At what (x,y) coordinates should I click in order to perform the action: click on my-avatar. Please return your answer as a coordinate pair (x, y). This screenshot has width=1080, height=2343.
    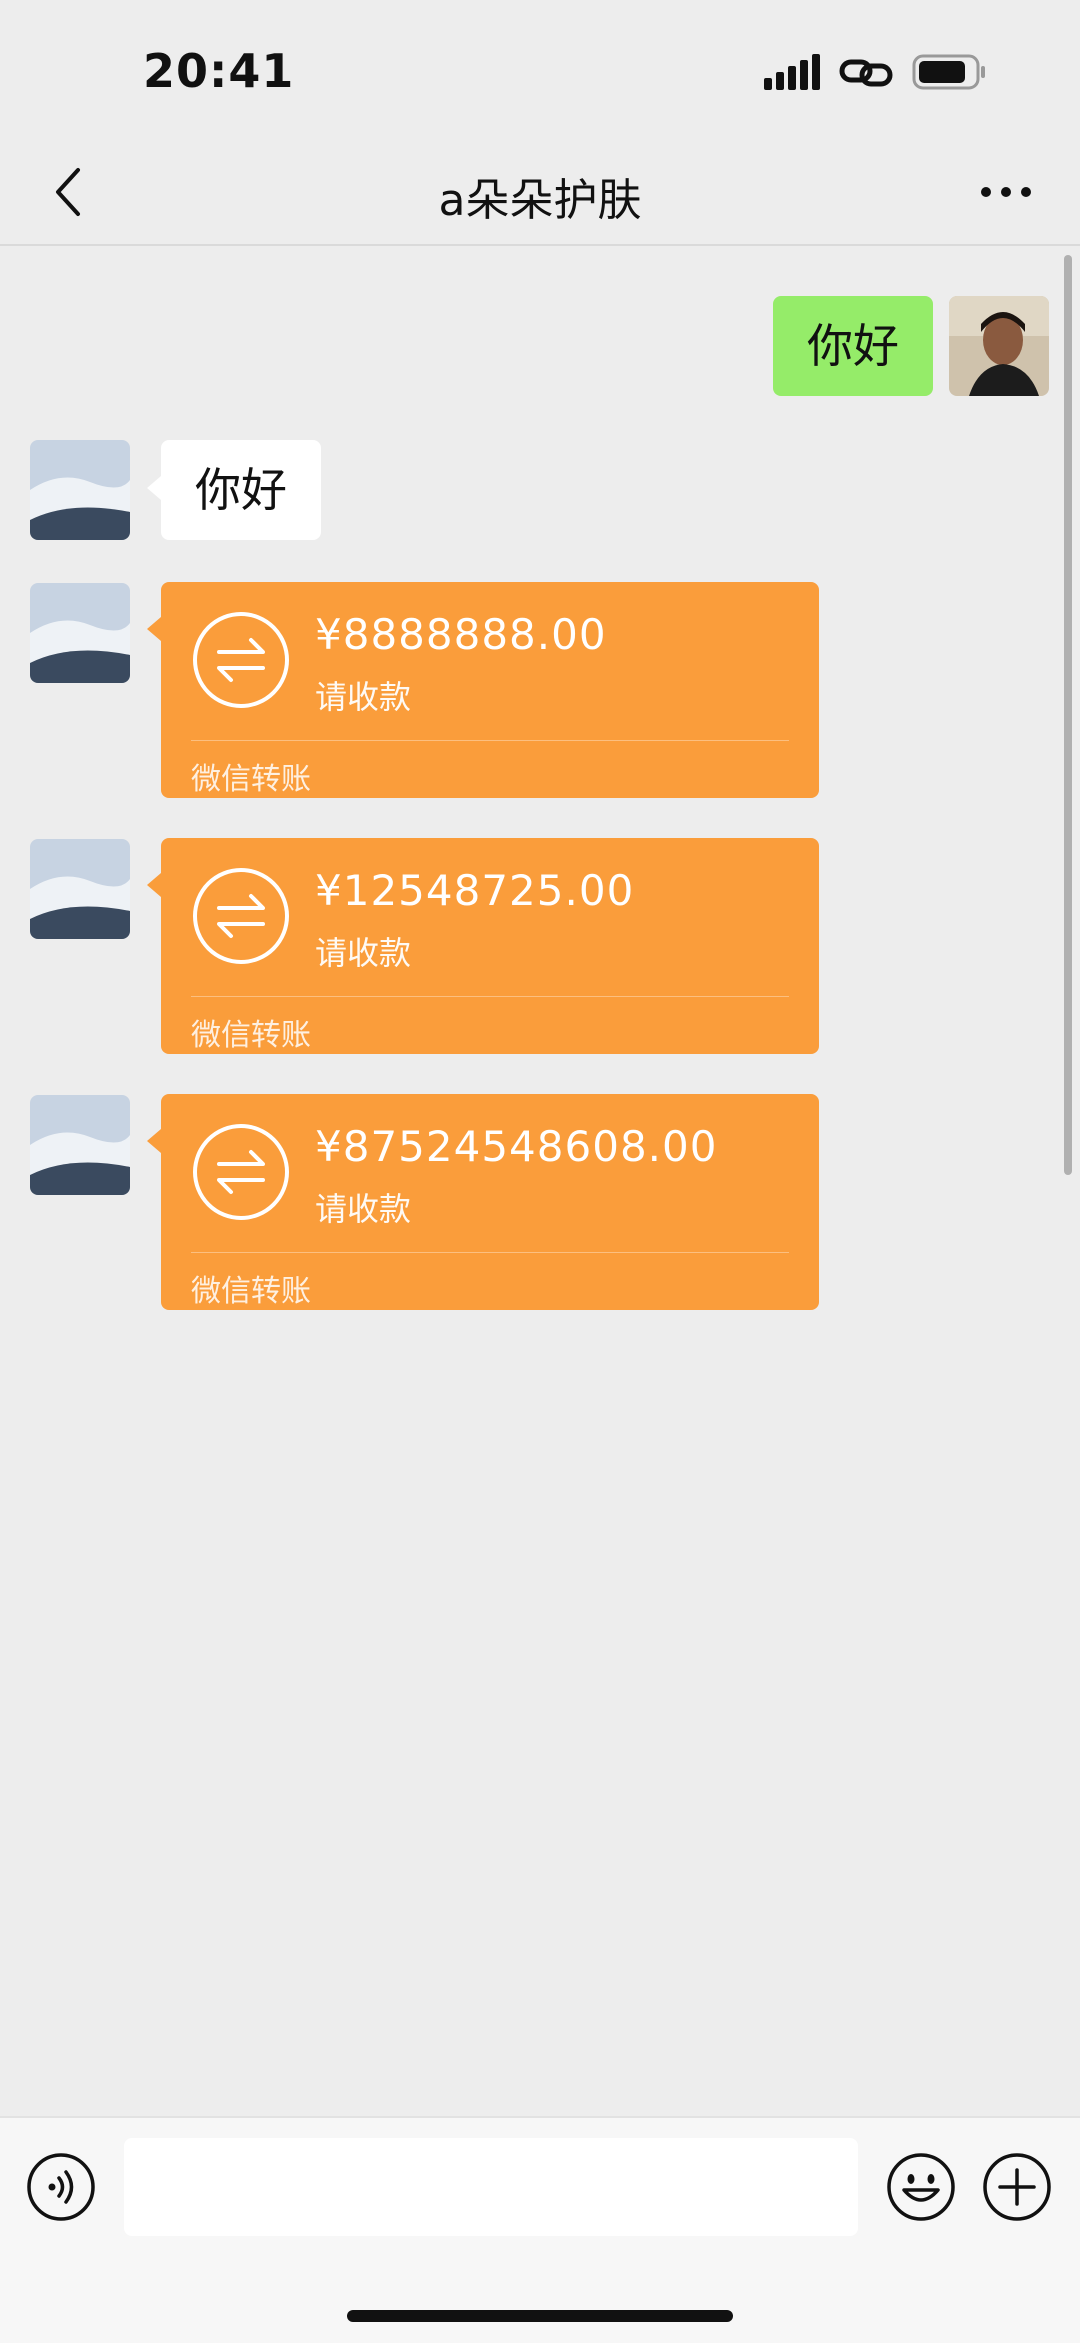
    Looking at the image, I should click on (999, 346).